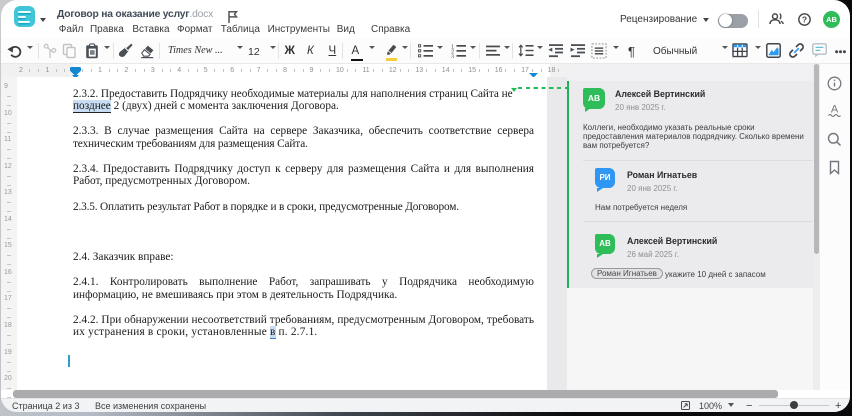 The image size is (852, 416). I want to click on svg-text: 3, so click(452, 57).